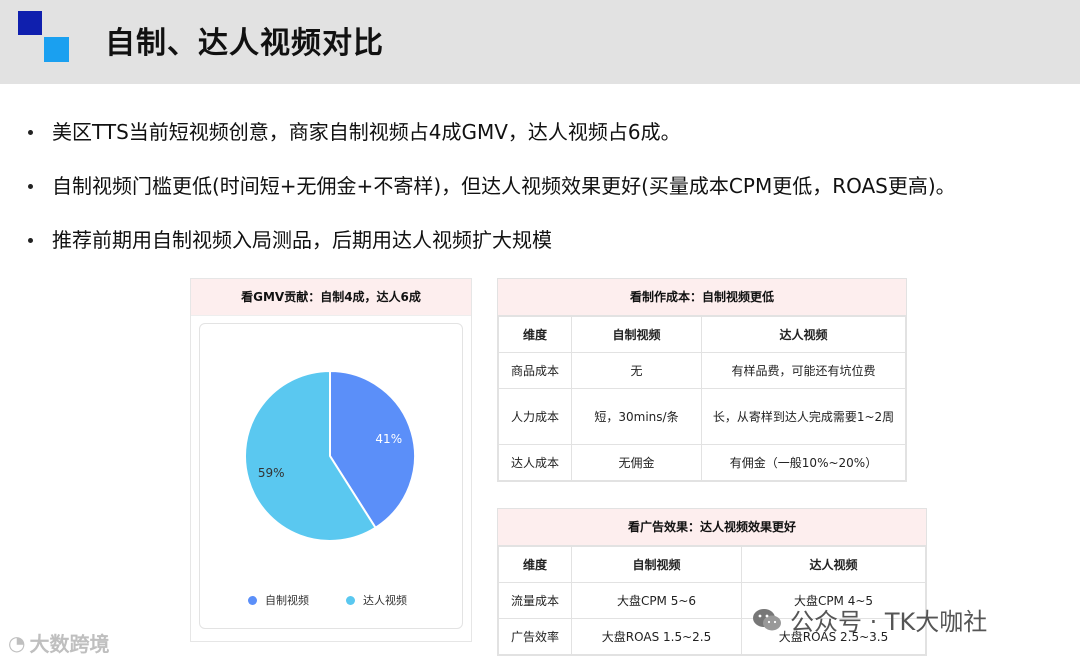 This screenshot has height=662, width=1080. Describe the element at coordinates (636, 416) in the screenshot. I see `table-cell: 短，30mins/条` at that location.